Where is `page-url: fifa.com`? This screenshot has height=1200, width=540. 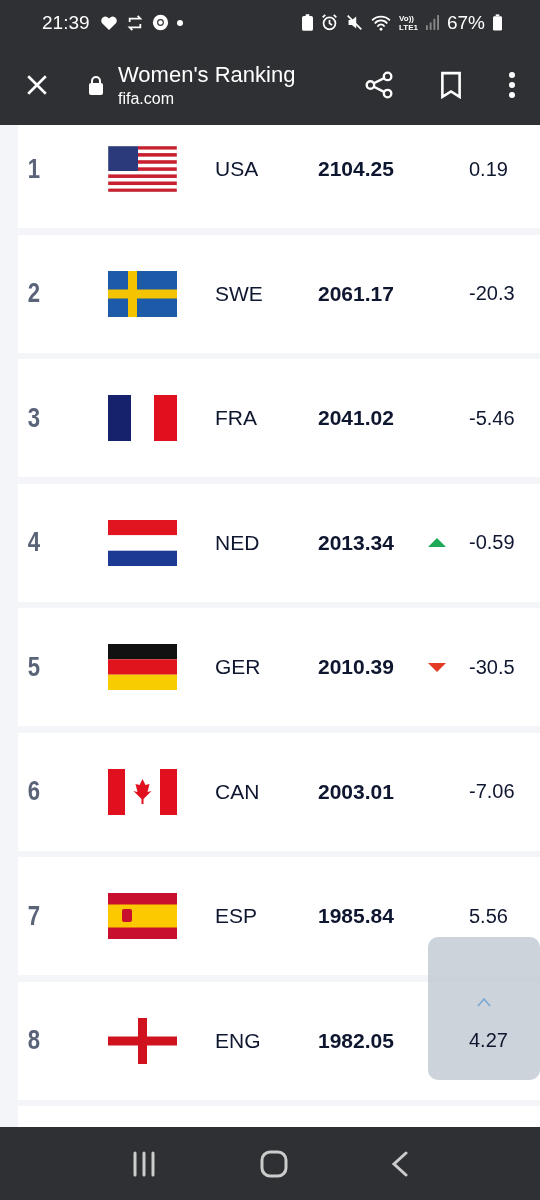
page-url: fifa.com is located at coordinates (146, 99).